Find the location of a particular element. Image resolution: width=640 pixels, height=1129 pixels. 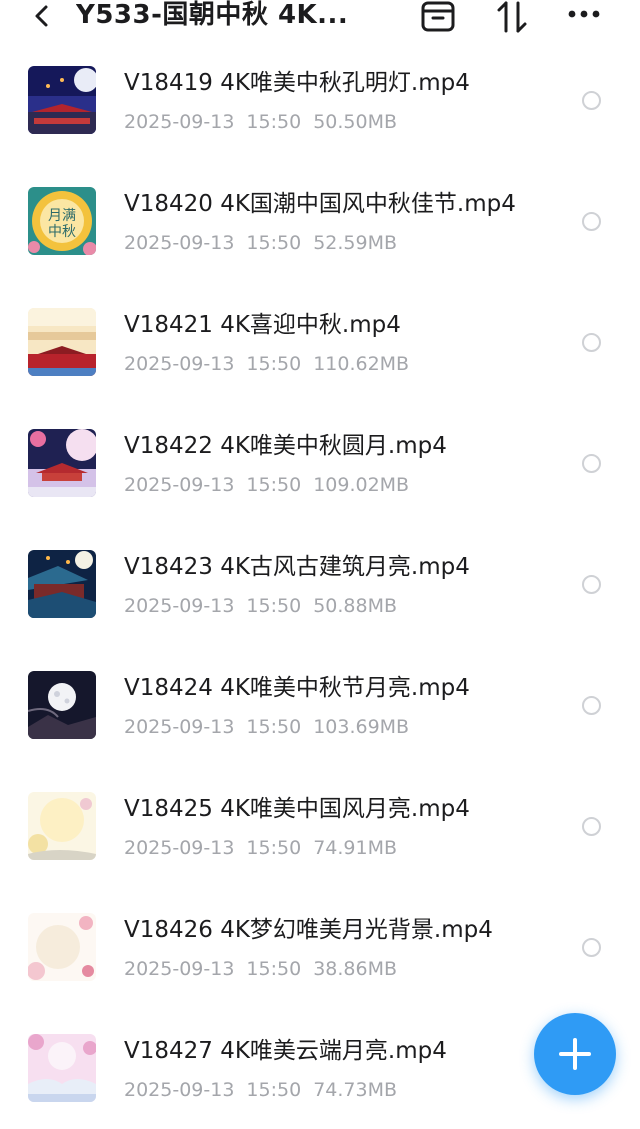

file-meta: 2025-09-13 15:50 110.62MB is located at coordinates (272, 364).